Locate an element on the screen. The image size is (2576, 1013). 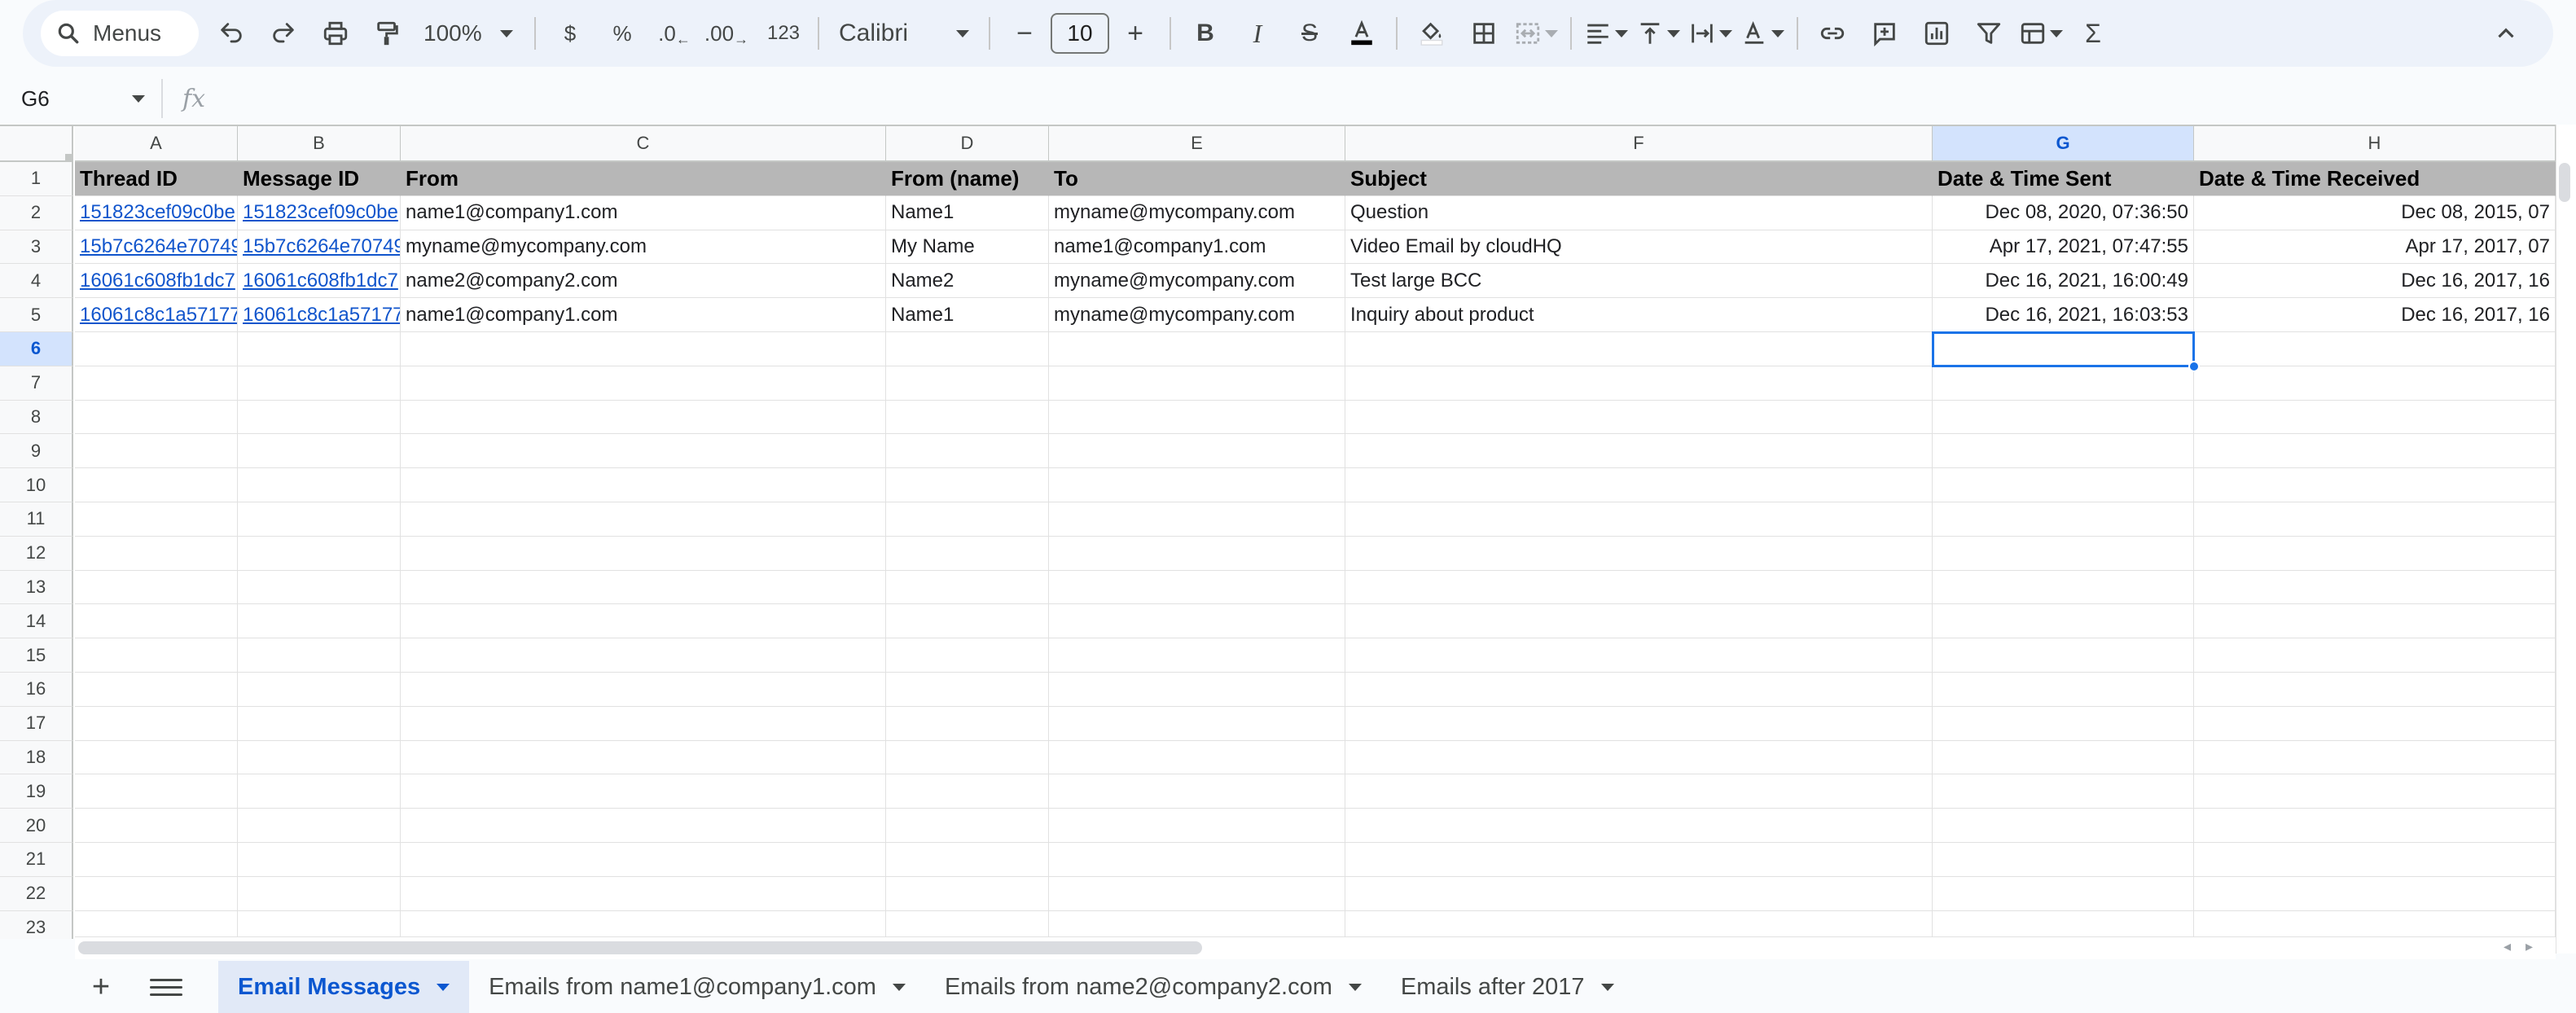
cell-h21 is located at coordinates (2375, 860).